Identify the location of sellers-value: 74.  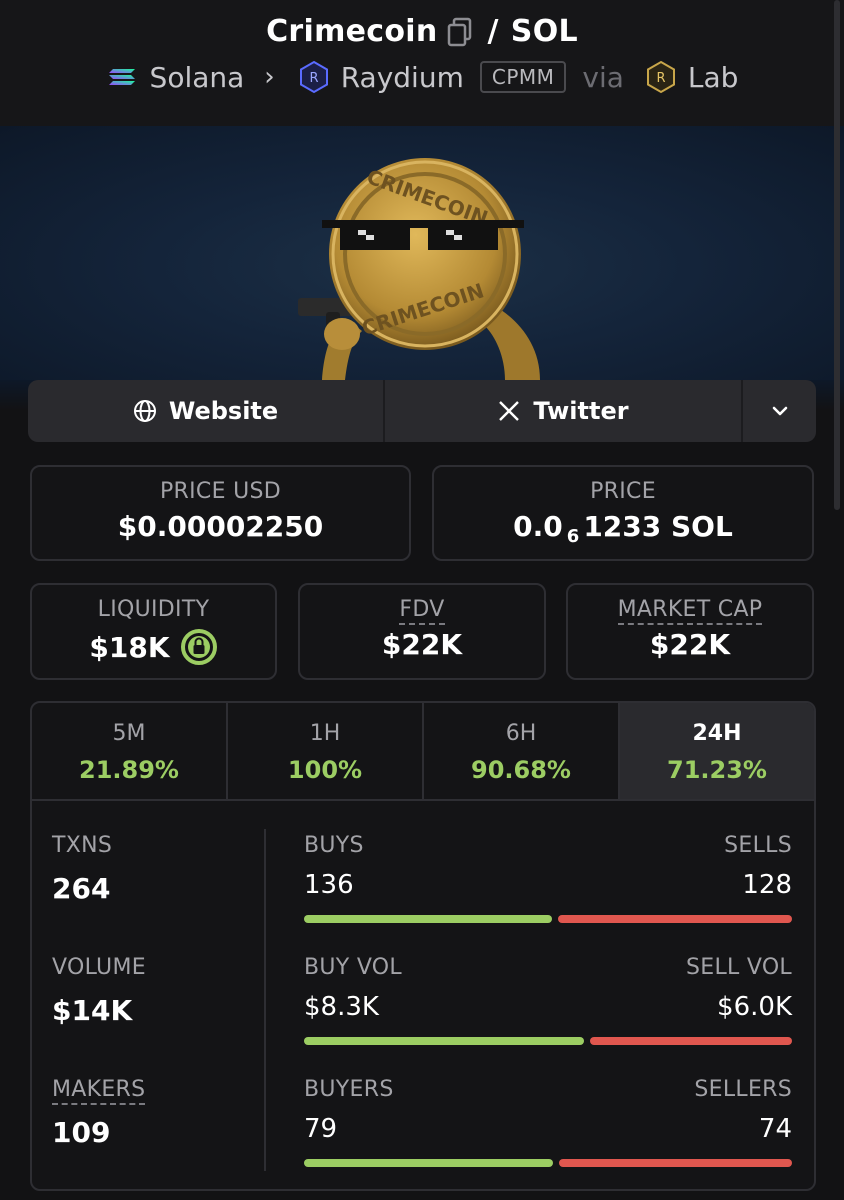
(775, 1129).